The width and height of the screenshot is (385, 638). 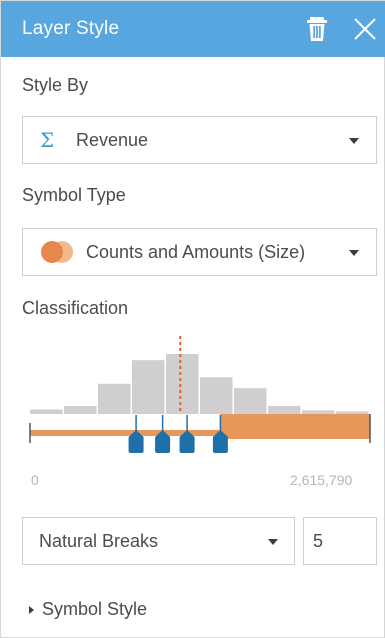 I want to click on symbol-type-select: Counts and Amounts (Size), so click(x=199, y=252).